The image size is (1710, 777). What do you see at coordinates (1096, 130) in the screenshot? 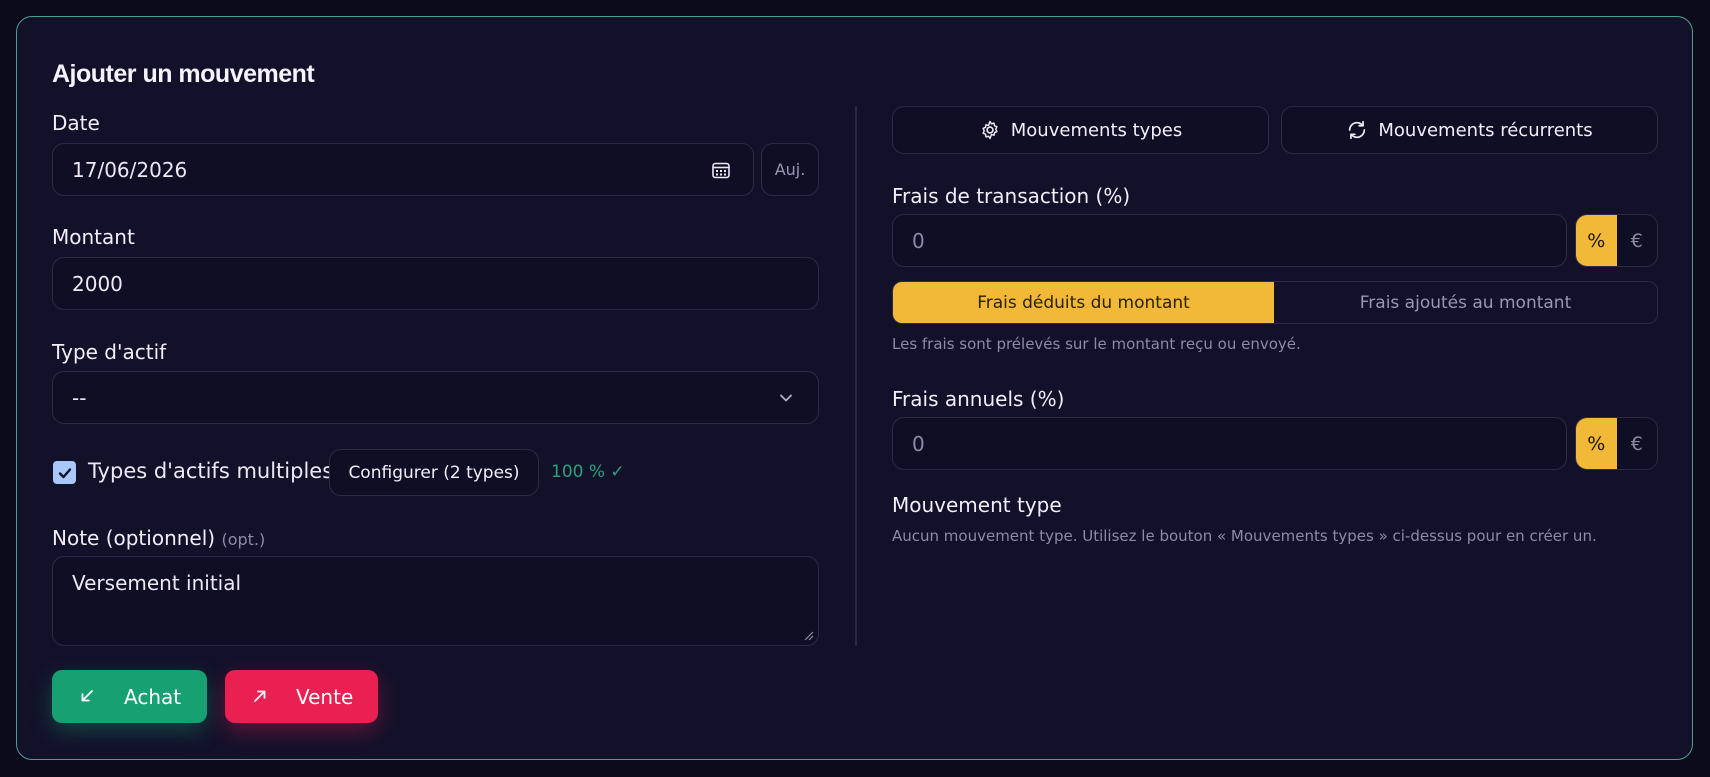
I see `movement-templates-label: Mouvements types` at bounding box center [1096, 130].